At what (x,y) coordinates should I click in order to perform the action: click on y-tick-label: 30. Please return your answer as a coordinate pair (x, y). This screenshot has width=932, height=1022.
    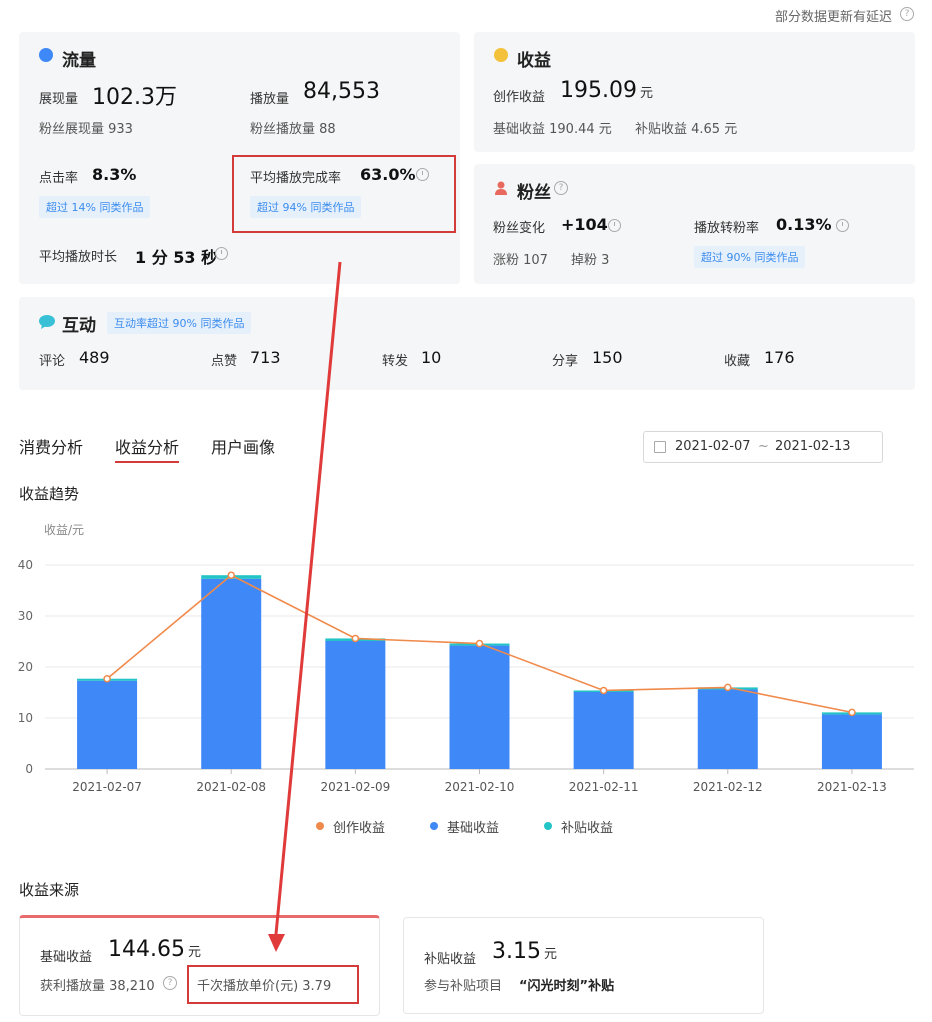
    Looking at the image, I should click on (25, 616).